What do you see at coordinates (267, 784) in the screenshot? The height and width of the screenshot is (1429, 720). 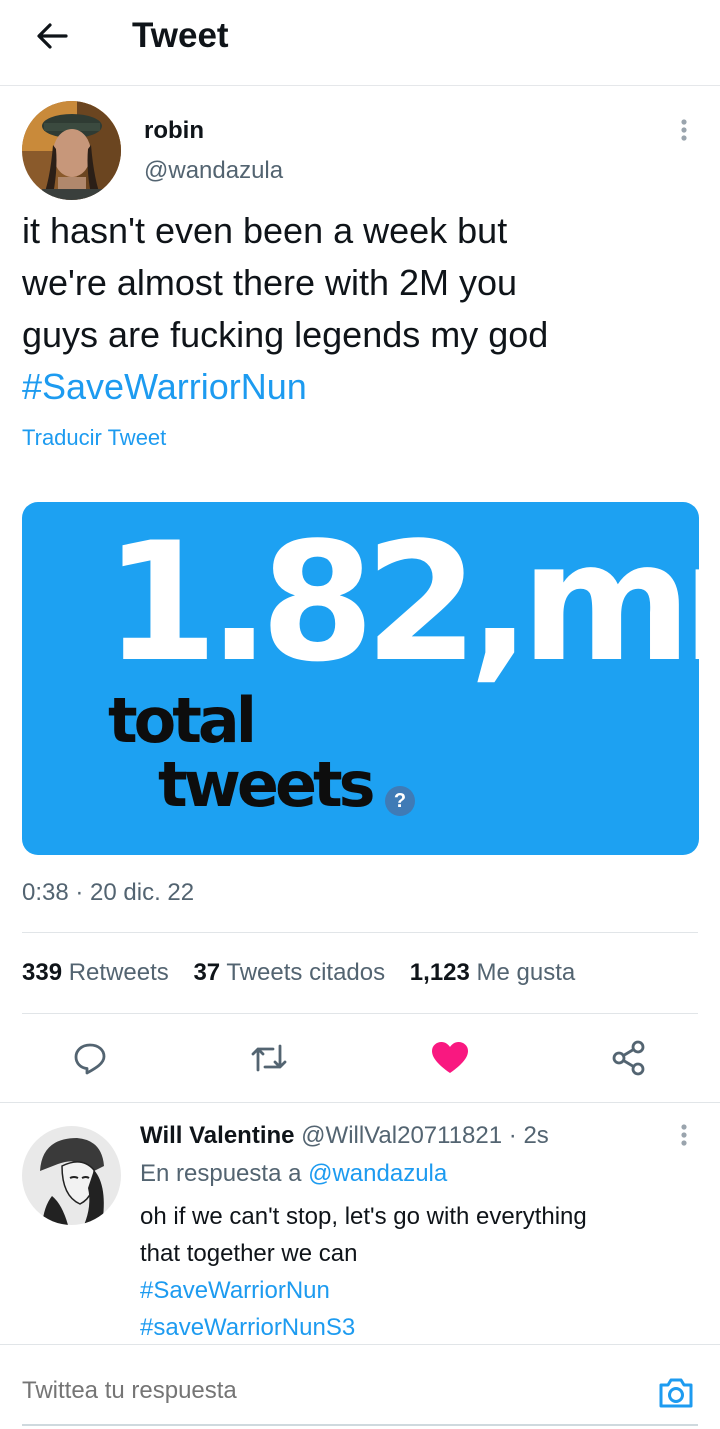 I see `media-caption-tweets: tweets` at bounding box center [267, 784].